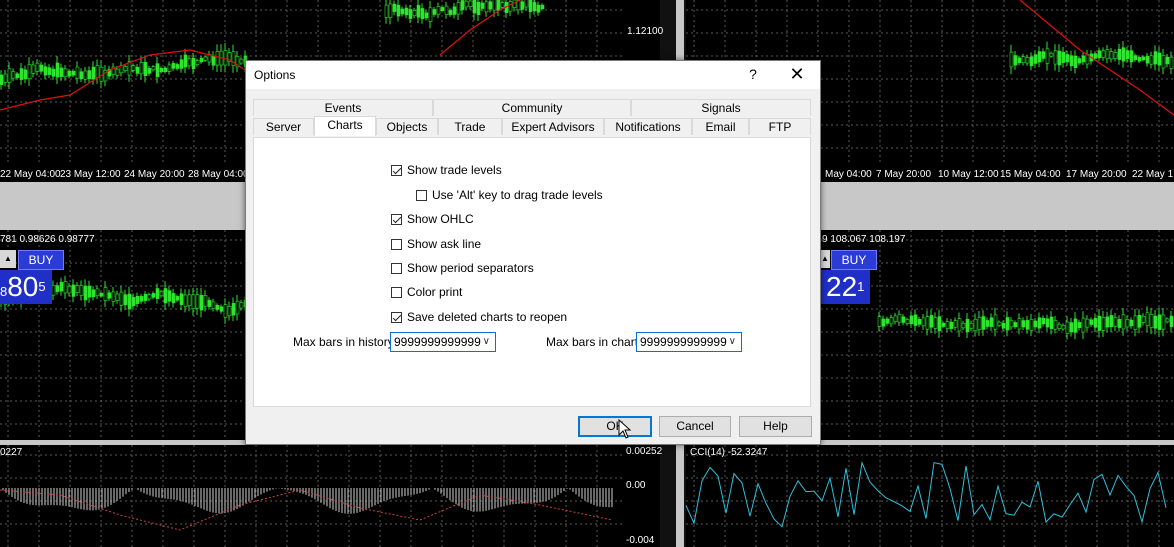  What do you see at coordinates (640, 540) in the screenshot?
I see `price-axis-label: -0.004` at bounding box center [640, 540].